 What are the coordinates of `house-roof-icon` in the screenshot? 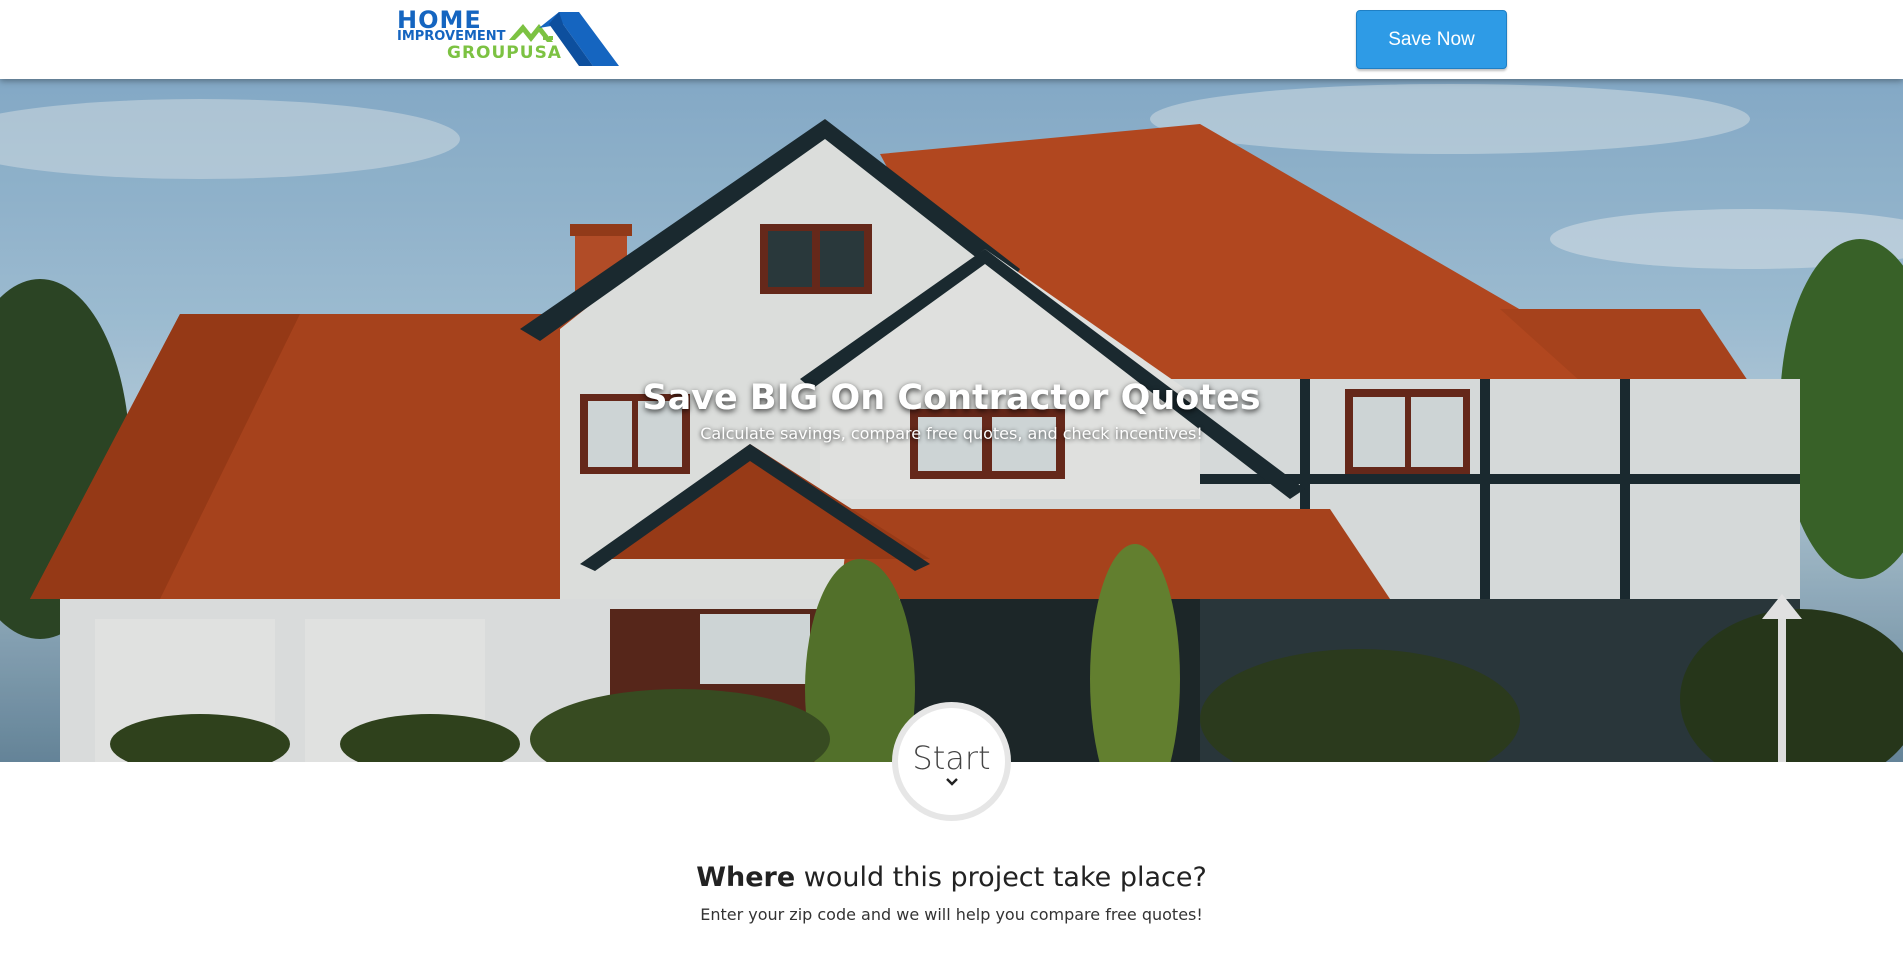 It's located at (564, 39).